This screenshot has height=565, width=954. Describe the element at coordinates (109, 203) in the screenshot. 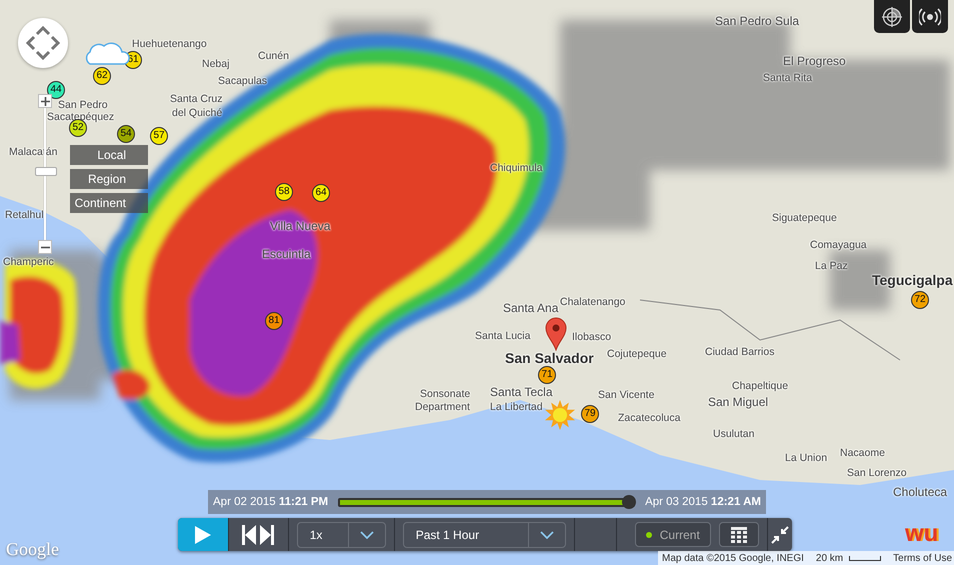

I see `zoom-level-button: Continent` at that location.